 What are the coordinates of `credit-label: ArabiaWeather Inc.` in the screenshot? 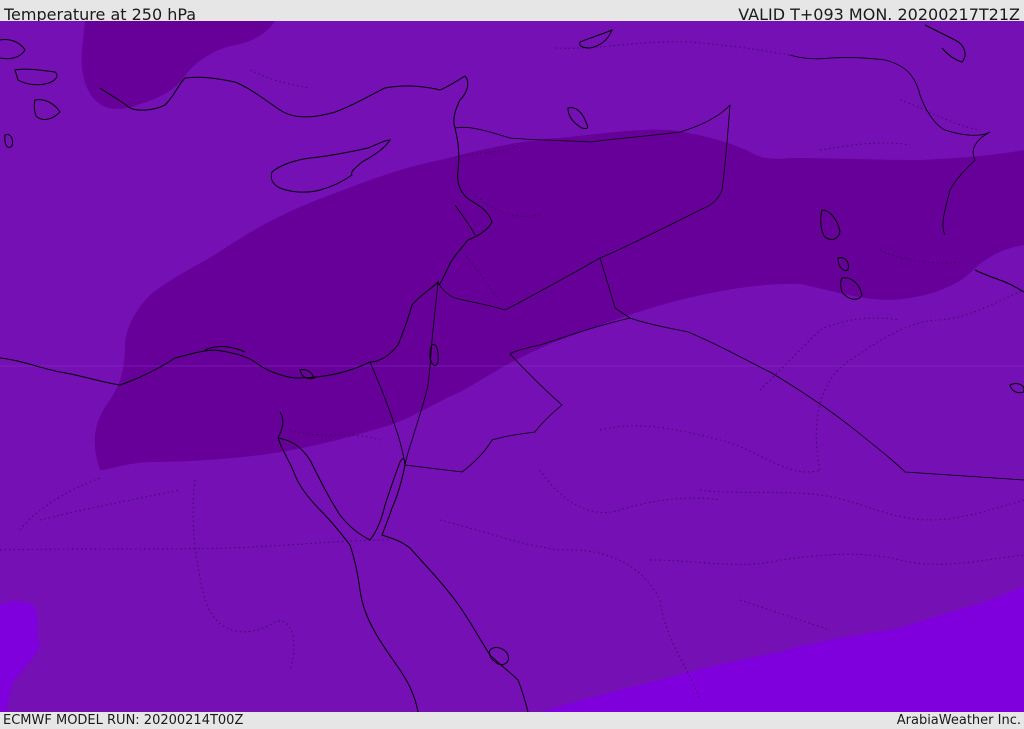 It's located at (958, 720).